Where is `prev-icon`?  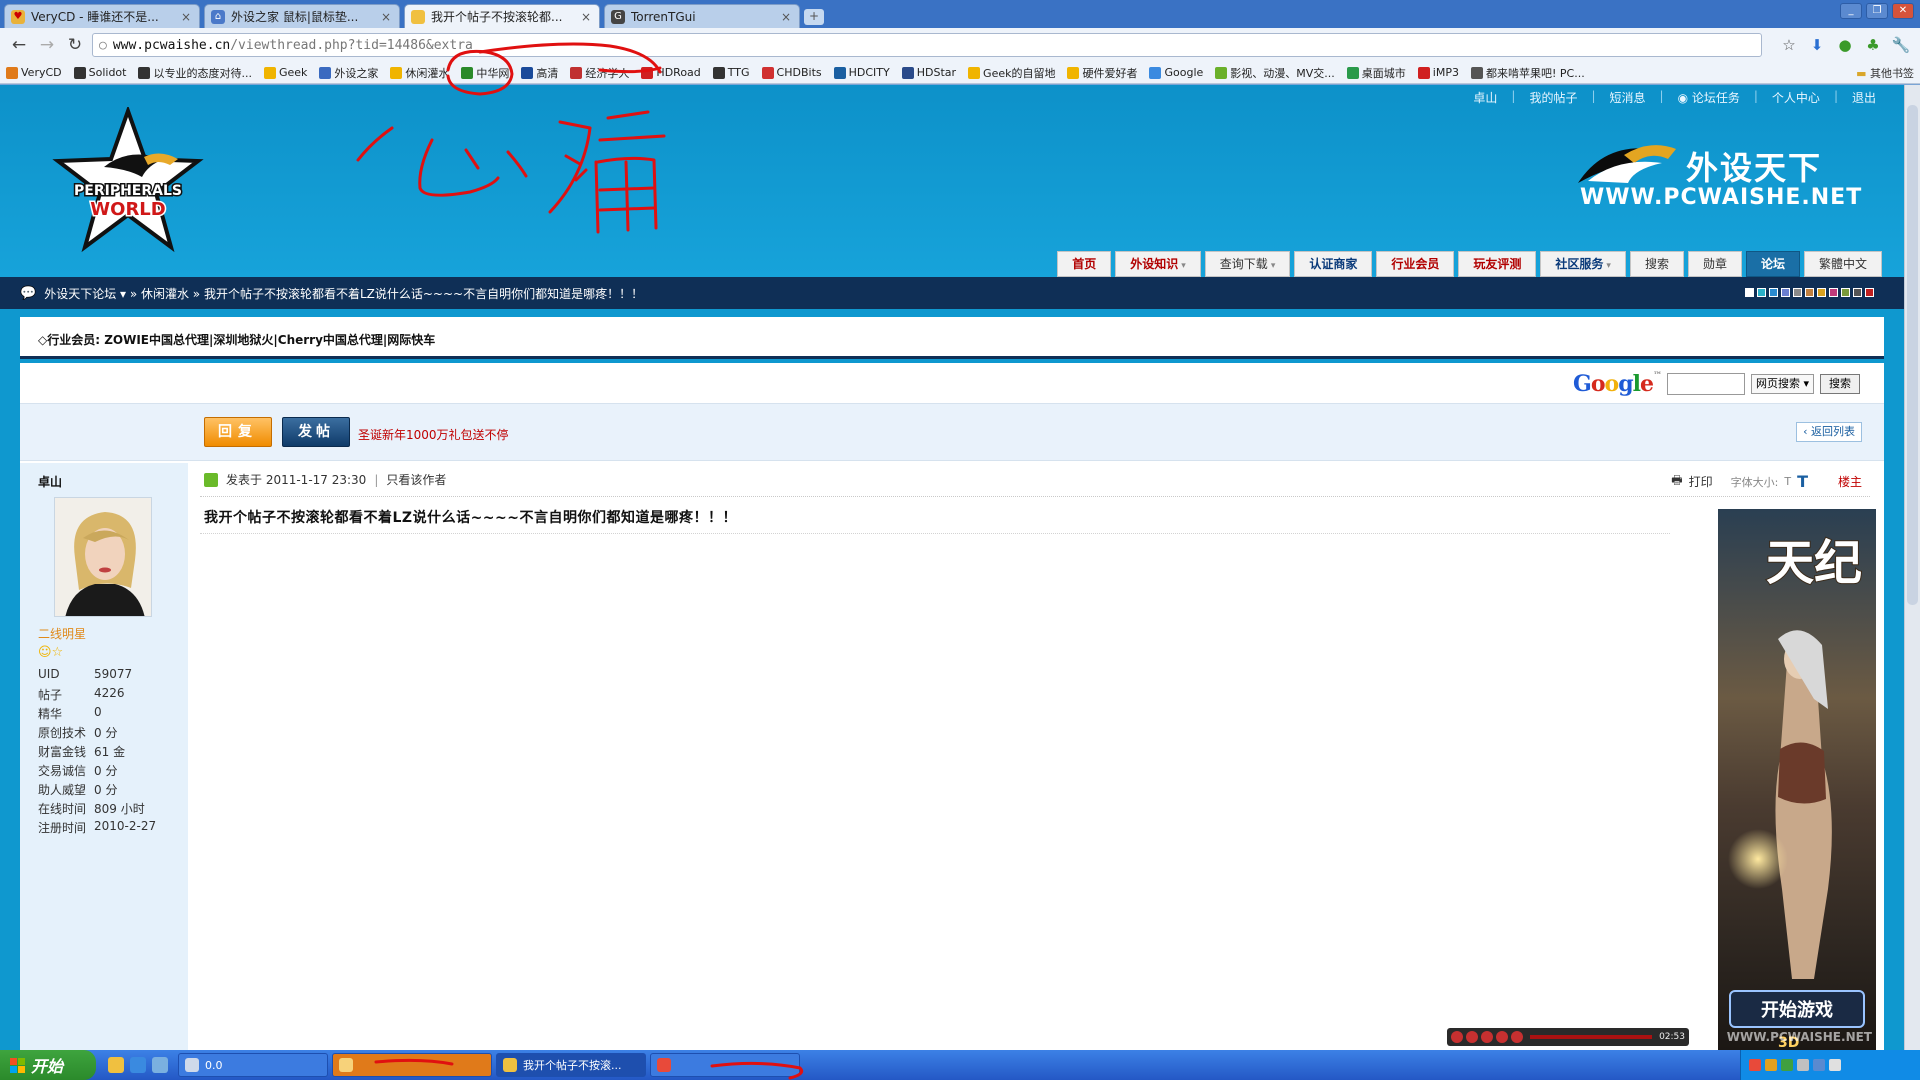 prev-icon is located at coordinates (1457, 1037).